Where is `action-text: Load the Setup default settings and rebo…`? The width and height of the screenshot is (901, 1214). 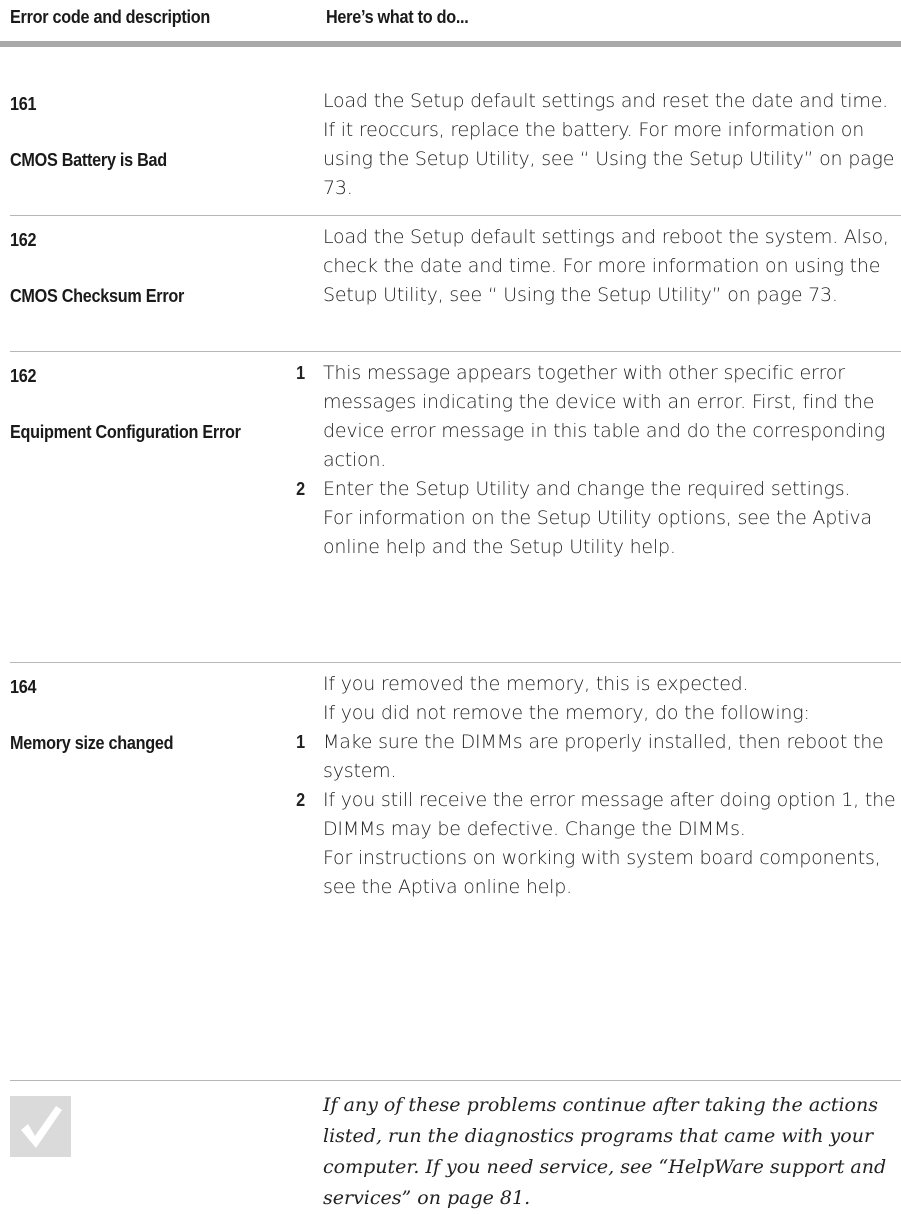 action-text: Load the Setup default settings and rebo… is located at coordinates (606, 266).